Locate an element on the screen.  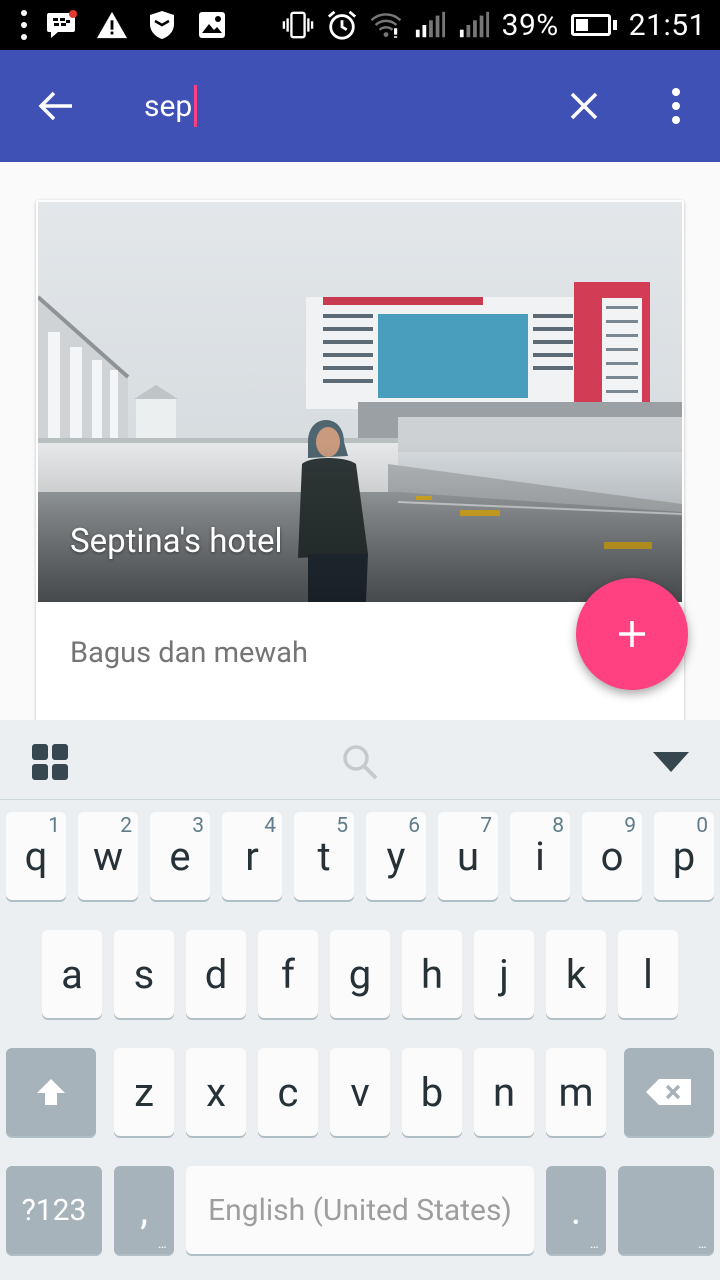
card-description: Bagus dan mewah is located at coordinates (189, 653).